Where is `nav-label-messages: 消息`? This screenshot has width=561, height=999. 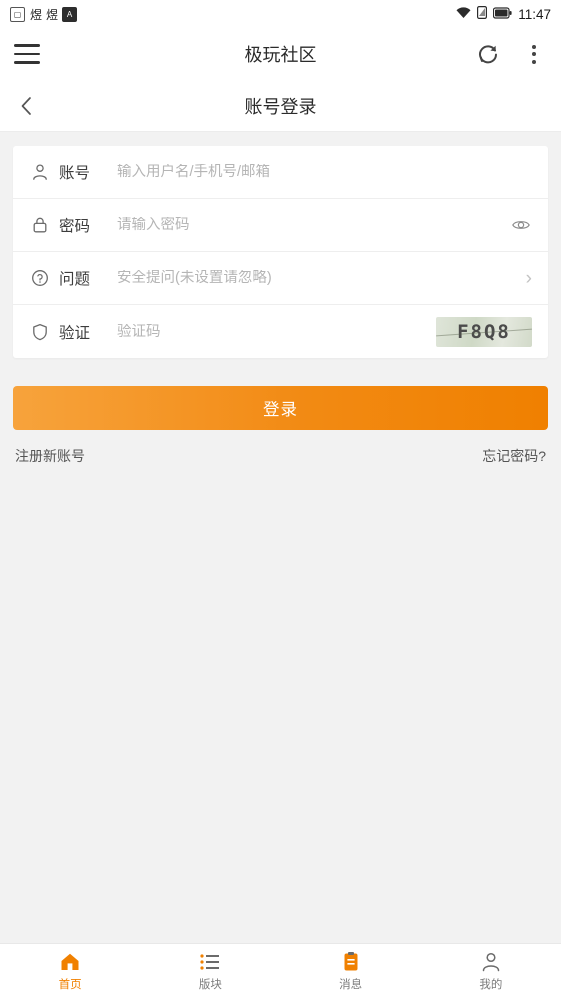
nav-label-messages: 消息 is located at coordinates (351, 985).